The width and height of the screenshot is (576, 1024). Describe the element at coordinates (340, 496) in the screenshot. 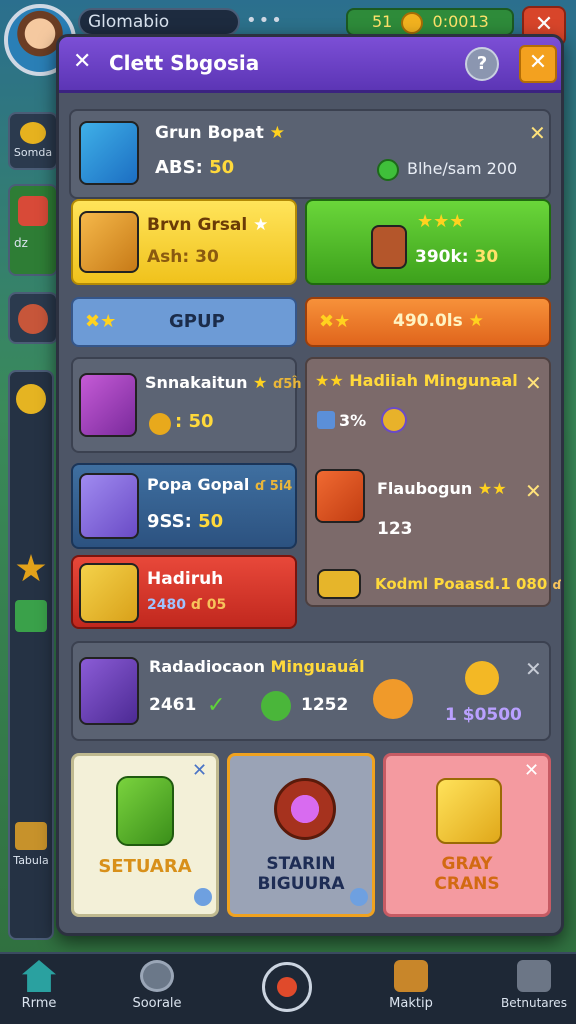

I see `red-crate-icon` at that location.